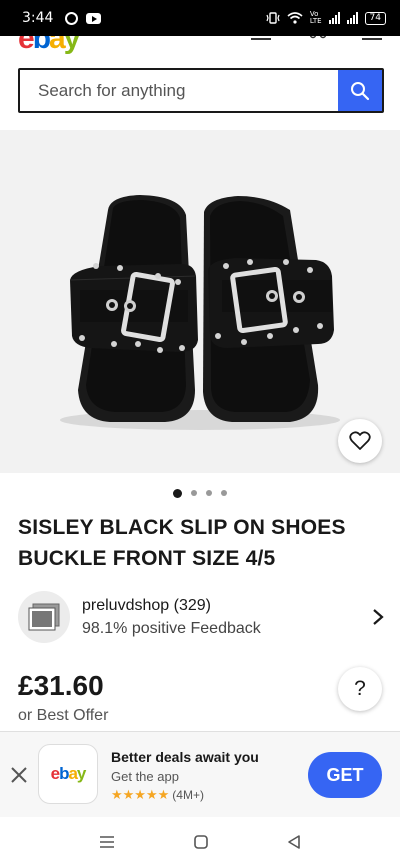  Describe the element at coordinates (200, 18) in the screenshot. I see `status-bar: 3:44 Vo LTE 74` at that location.